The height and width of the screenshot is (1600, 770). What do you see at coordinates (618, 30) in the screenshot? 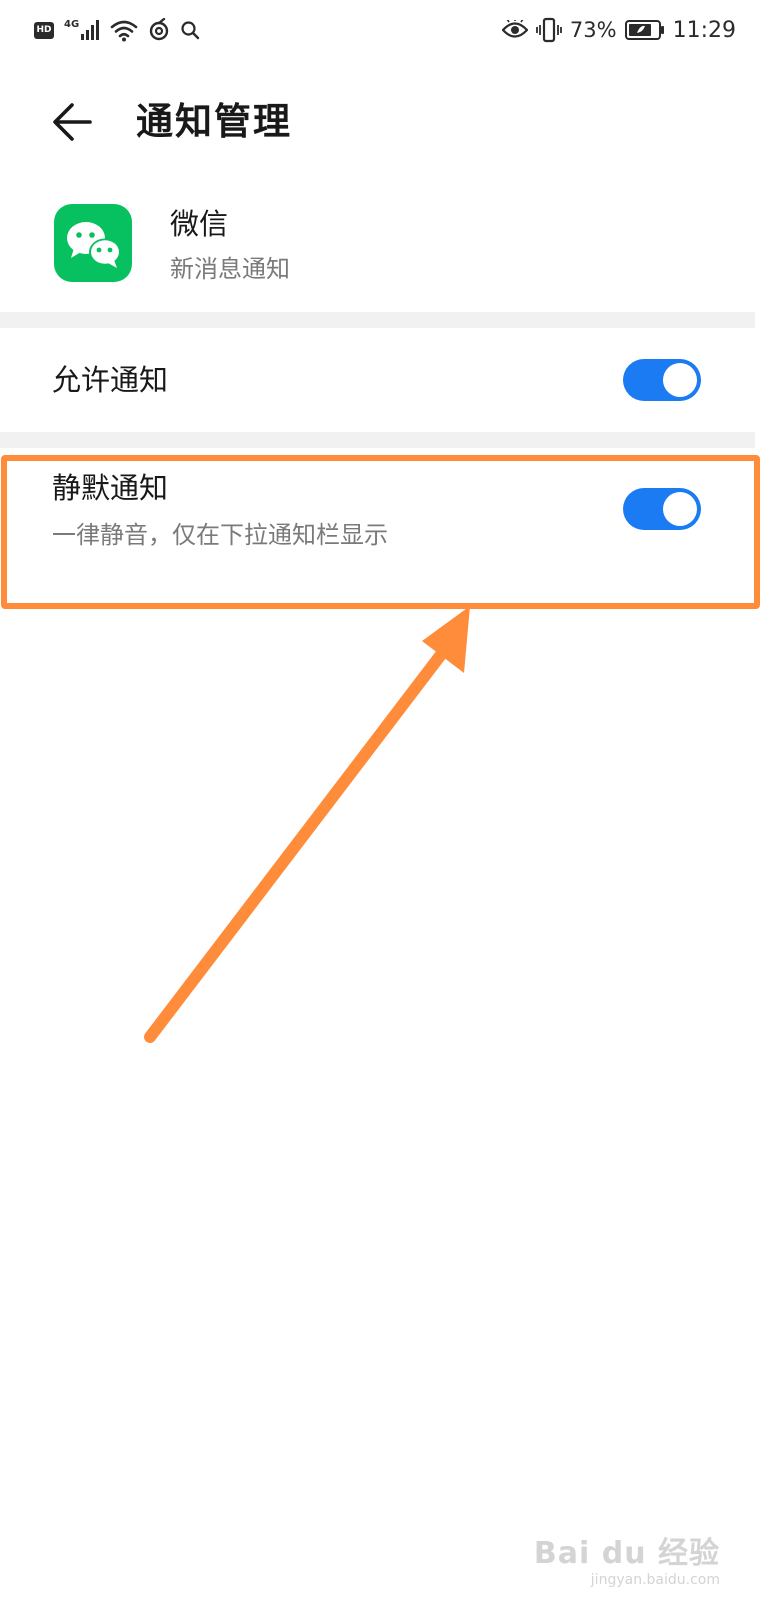
I see `status-bar-right: 73% 11:29` at bounding box center [618, 30].